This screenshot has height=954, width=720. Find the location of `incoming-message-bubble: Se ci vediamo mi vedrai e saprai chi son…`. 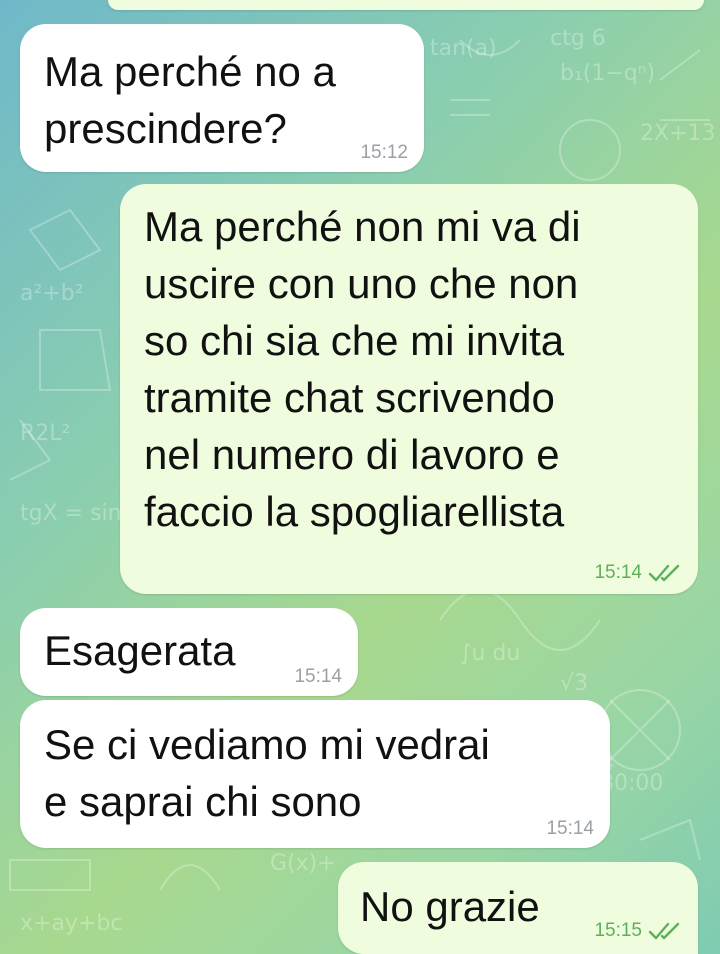

incoming-message-bubble: Se ci vediamo mi vedrai e saprai chi son… is located at coordinates (315, 774).